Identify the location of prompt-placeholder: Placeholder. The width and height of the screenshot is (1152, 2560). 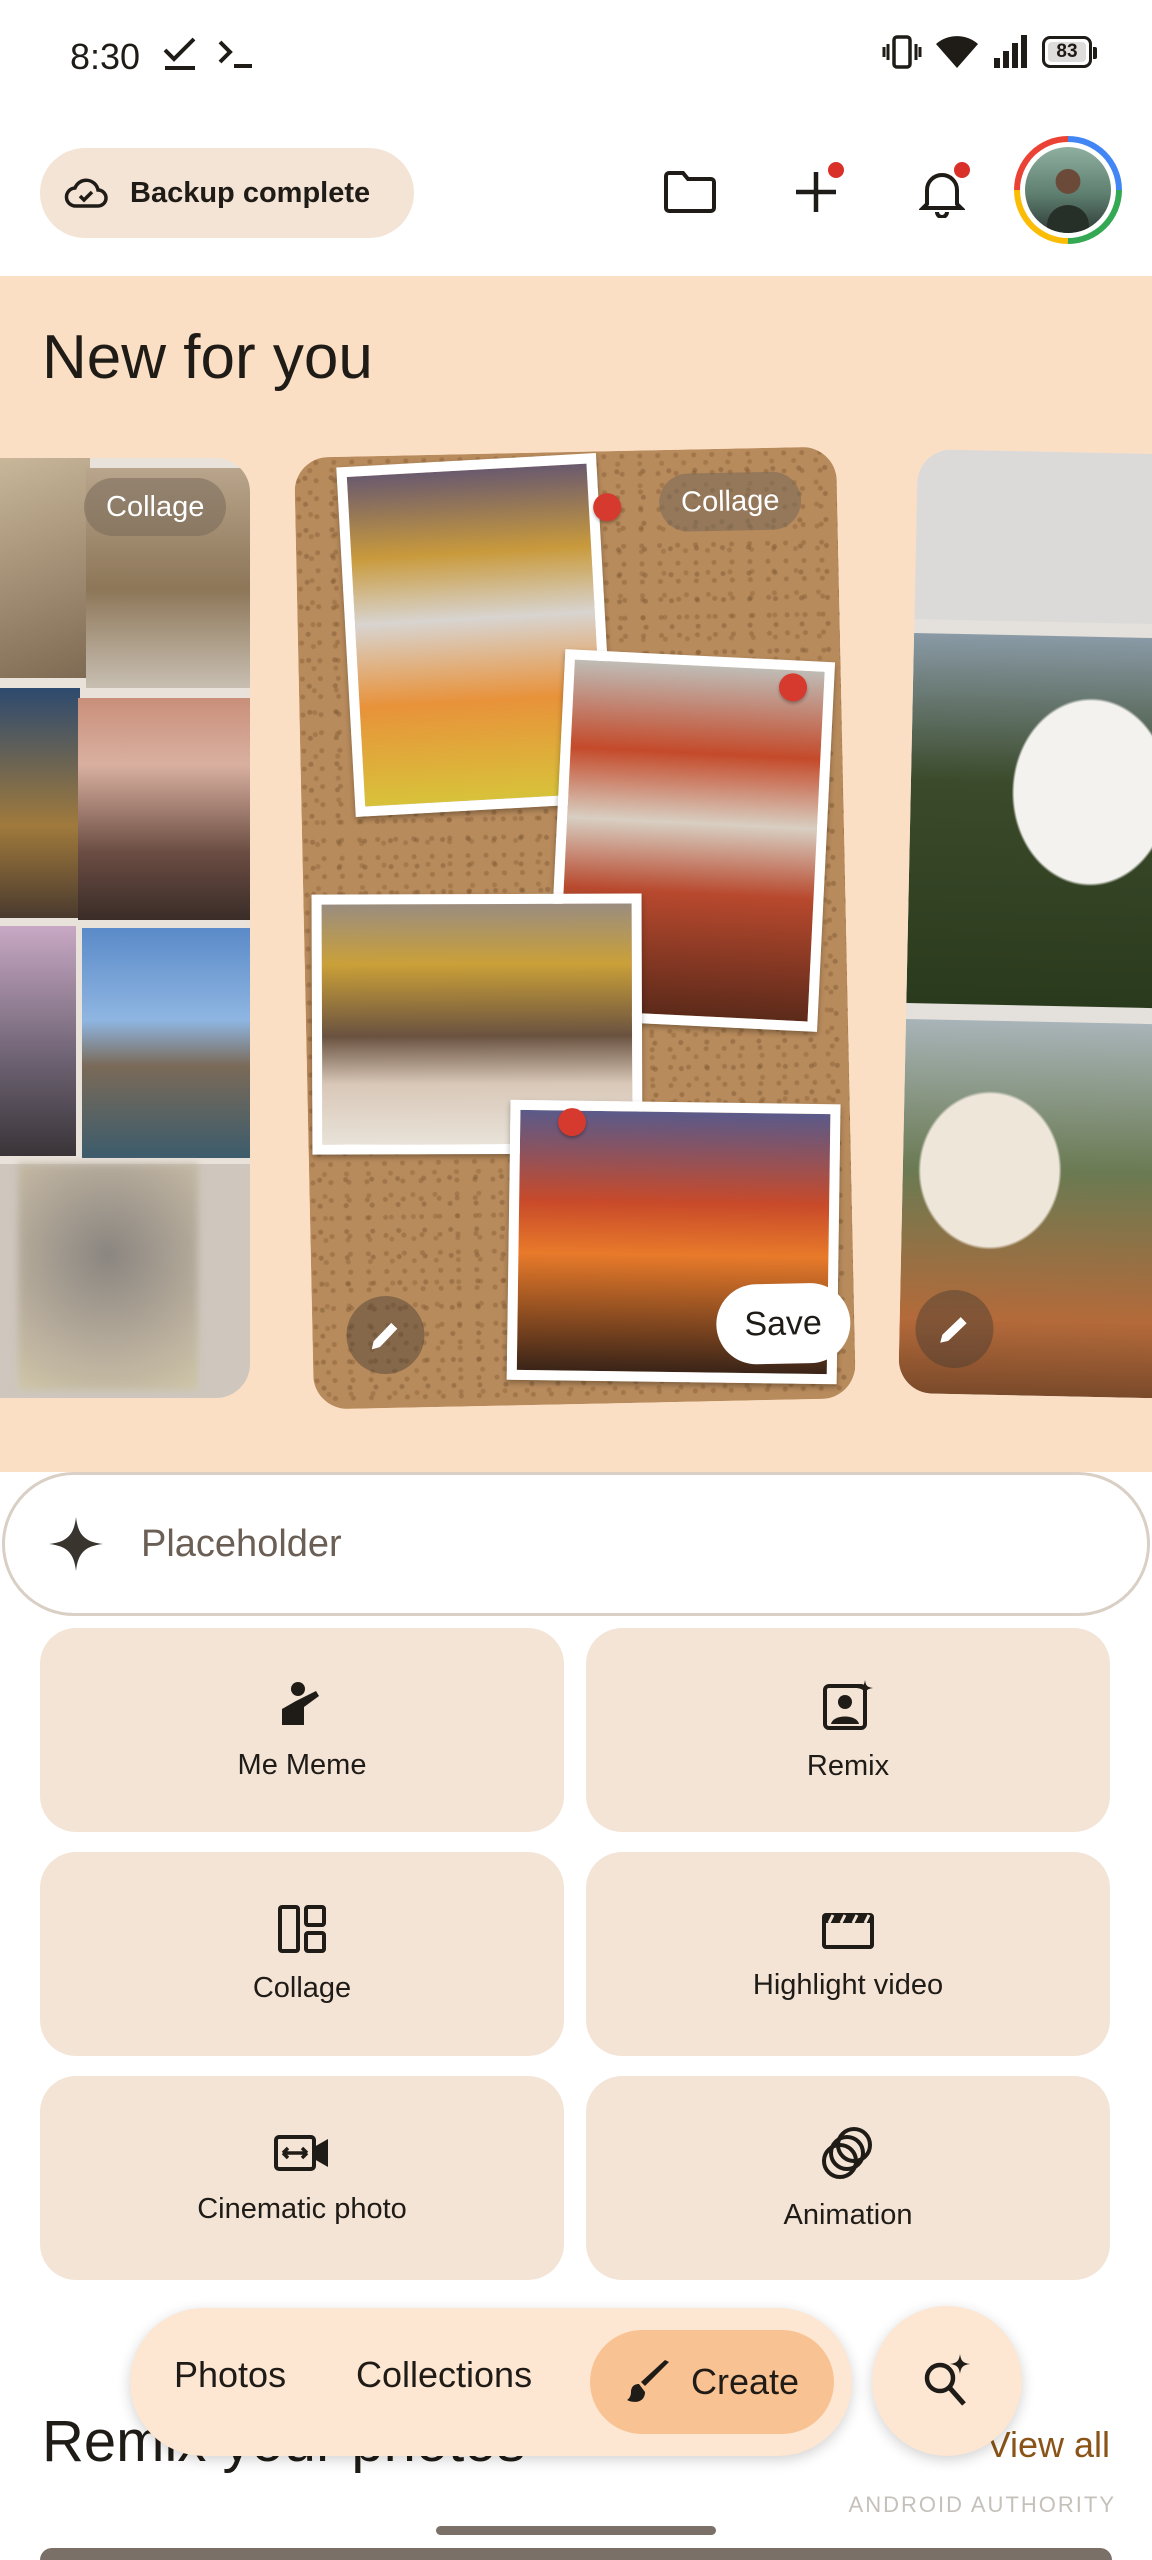
(241, 1543).